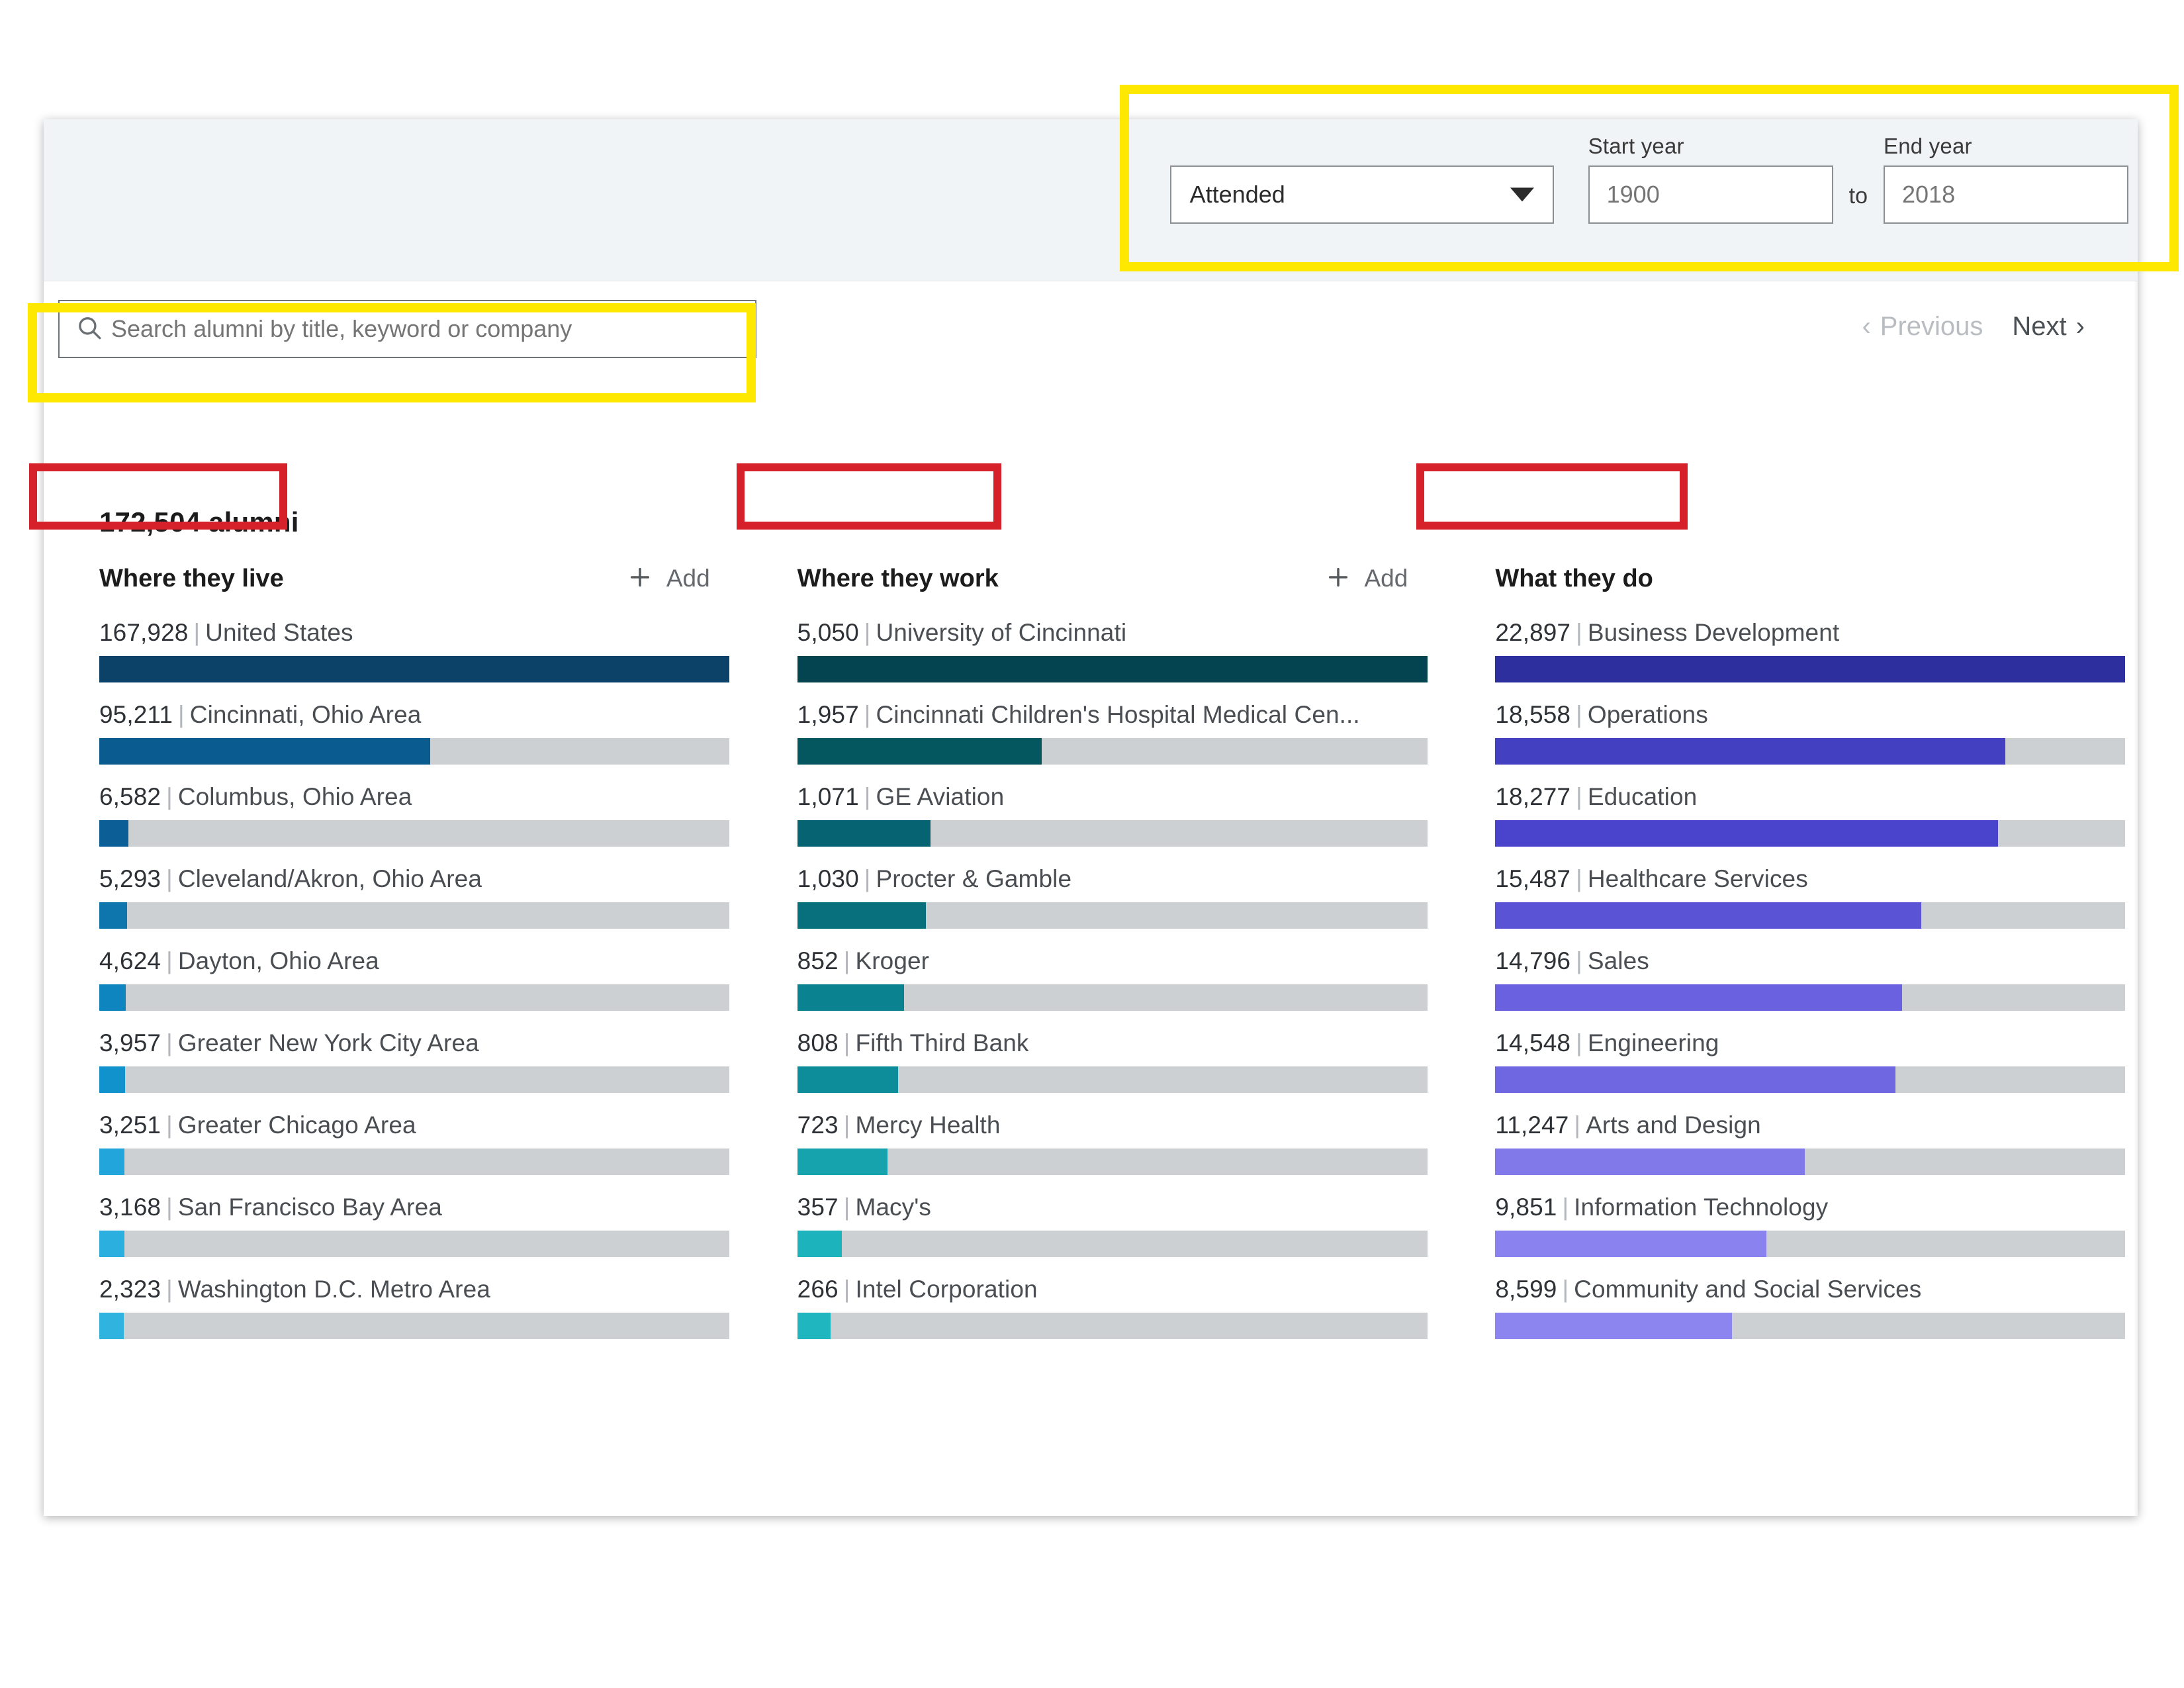 Image resolution: width=2184 pixels, height=1688 pixels. What do you see at coordinates (1118, 1061) in the screenshot?
I see `bar-row: 808 | Fifth Third Bank` at bounding box center [1118, 1061].